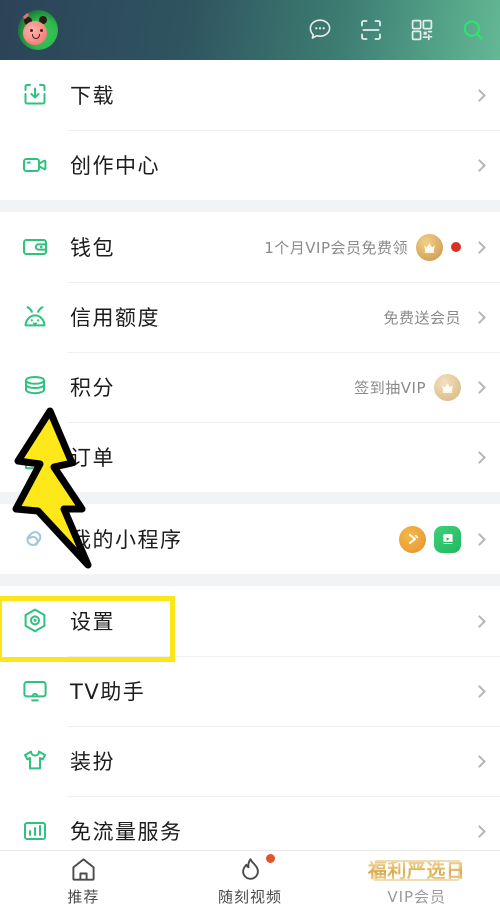  Describe the element at coordinates (35, 247) in the screenshot. I see `wallet-icon` at that location.